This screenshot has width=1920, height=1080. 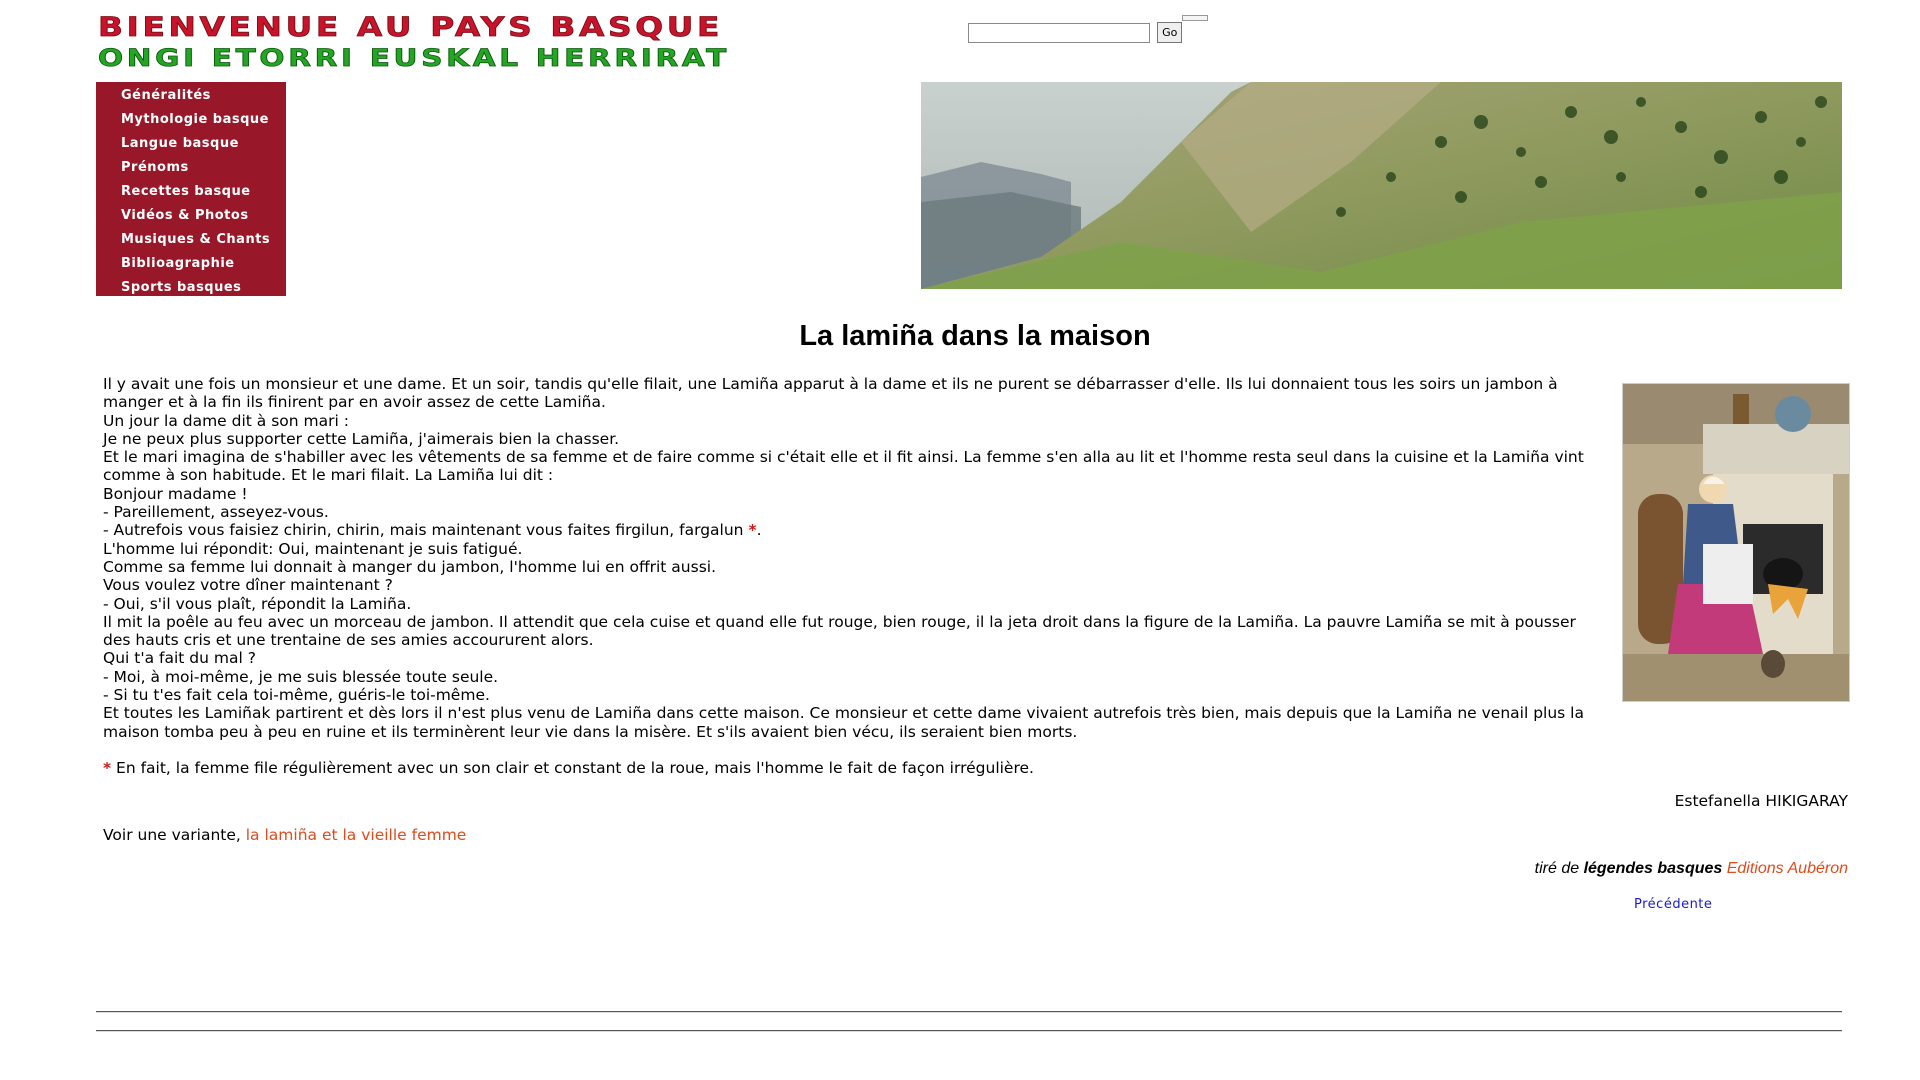 What do you see at coordinates (1170, 32) in the screenshot?
I see `search-go-button: Go` at bounding box center [1170, 32].